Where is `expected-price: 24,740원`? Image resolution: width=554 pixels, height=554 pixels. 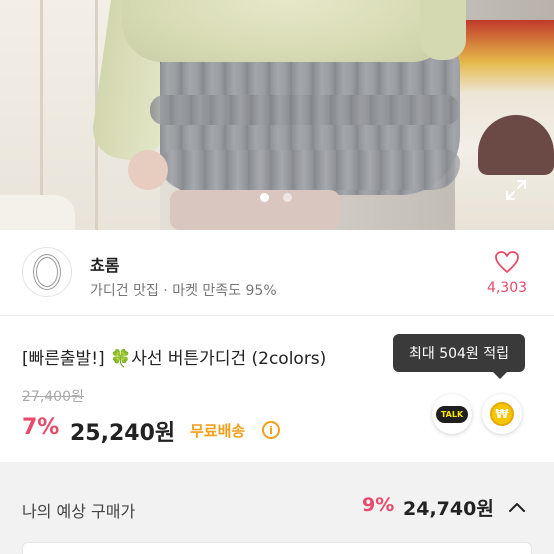
expected-price: 24,740원 is located at coordinates (448, 509).